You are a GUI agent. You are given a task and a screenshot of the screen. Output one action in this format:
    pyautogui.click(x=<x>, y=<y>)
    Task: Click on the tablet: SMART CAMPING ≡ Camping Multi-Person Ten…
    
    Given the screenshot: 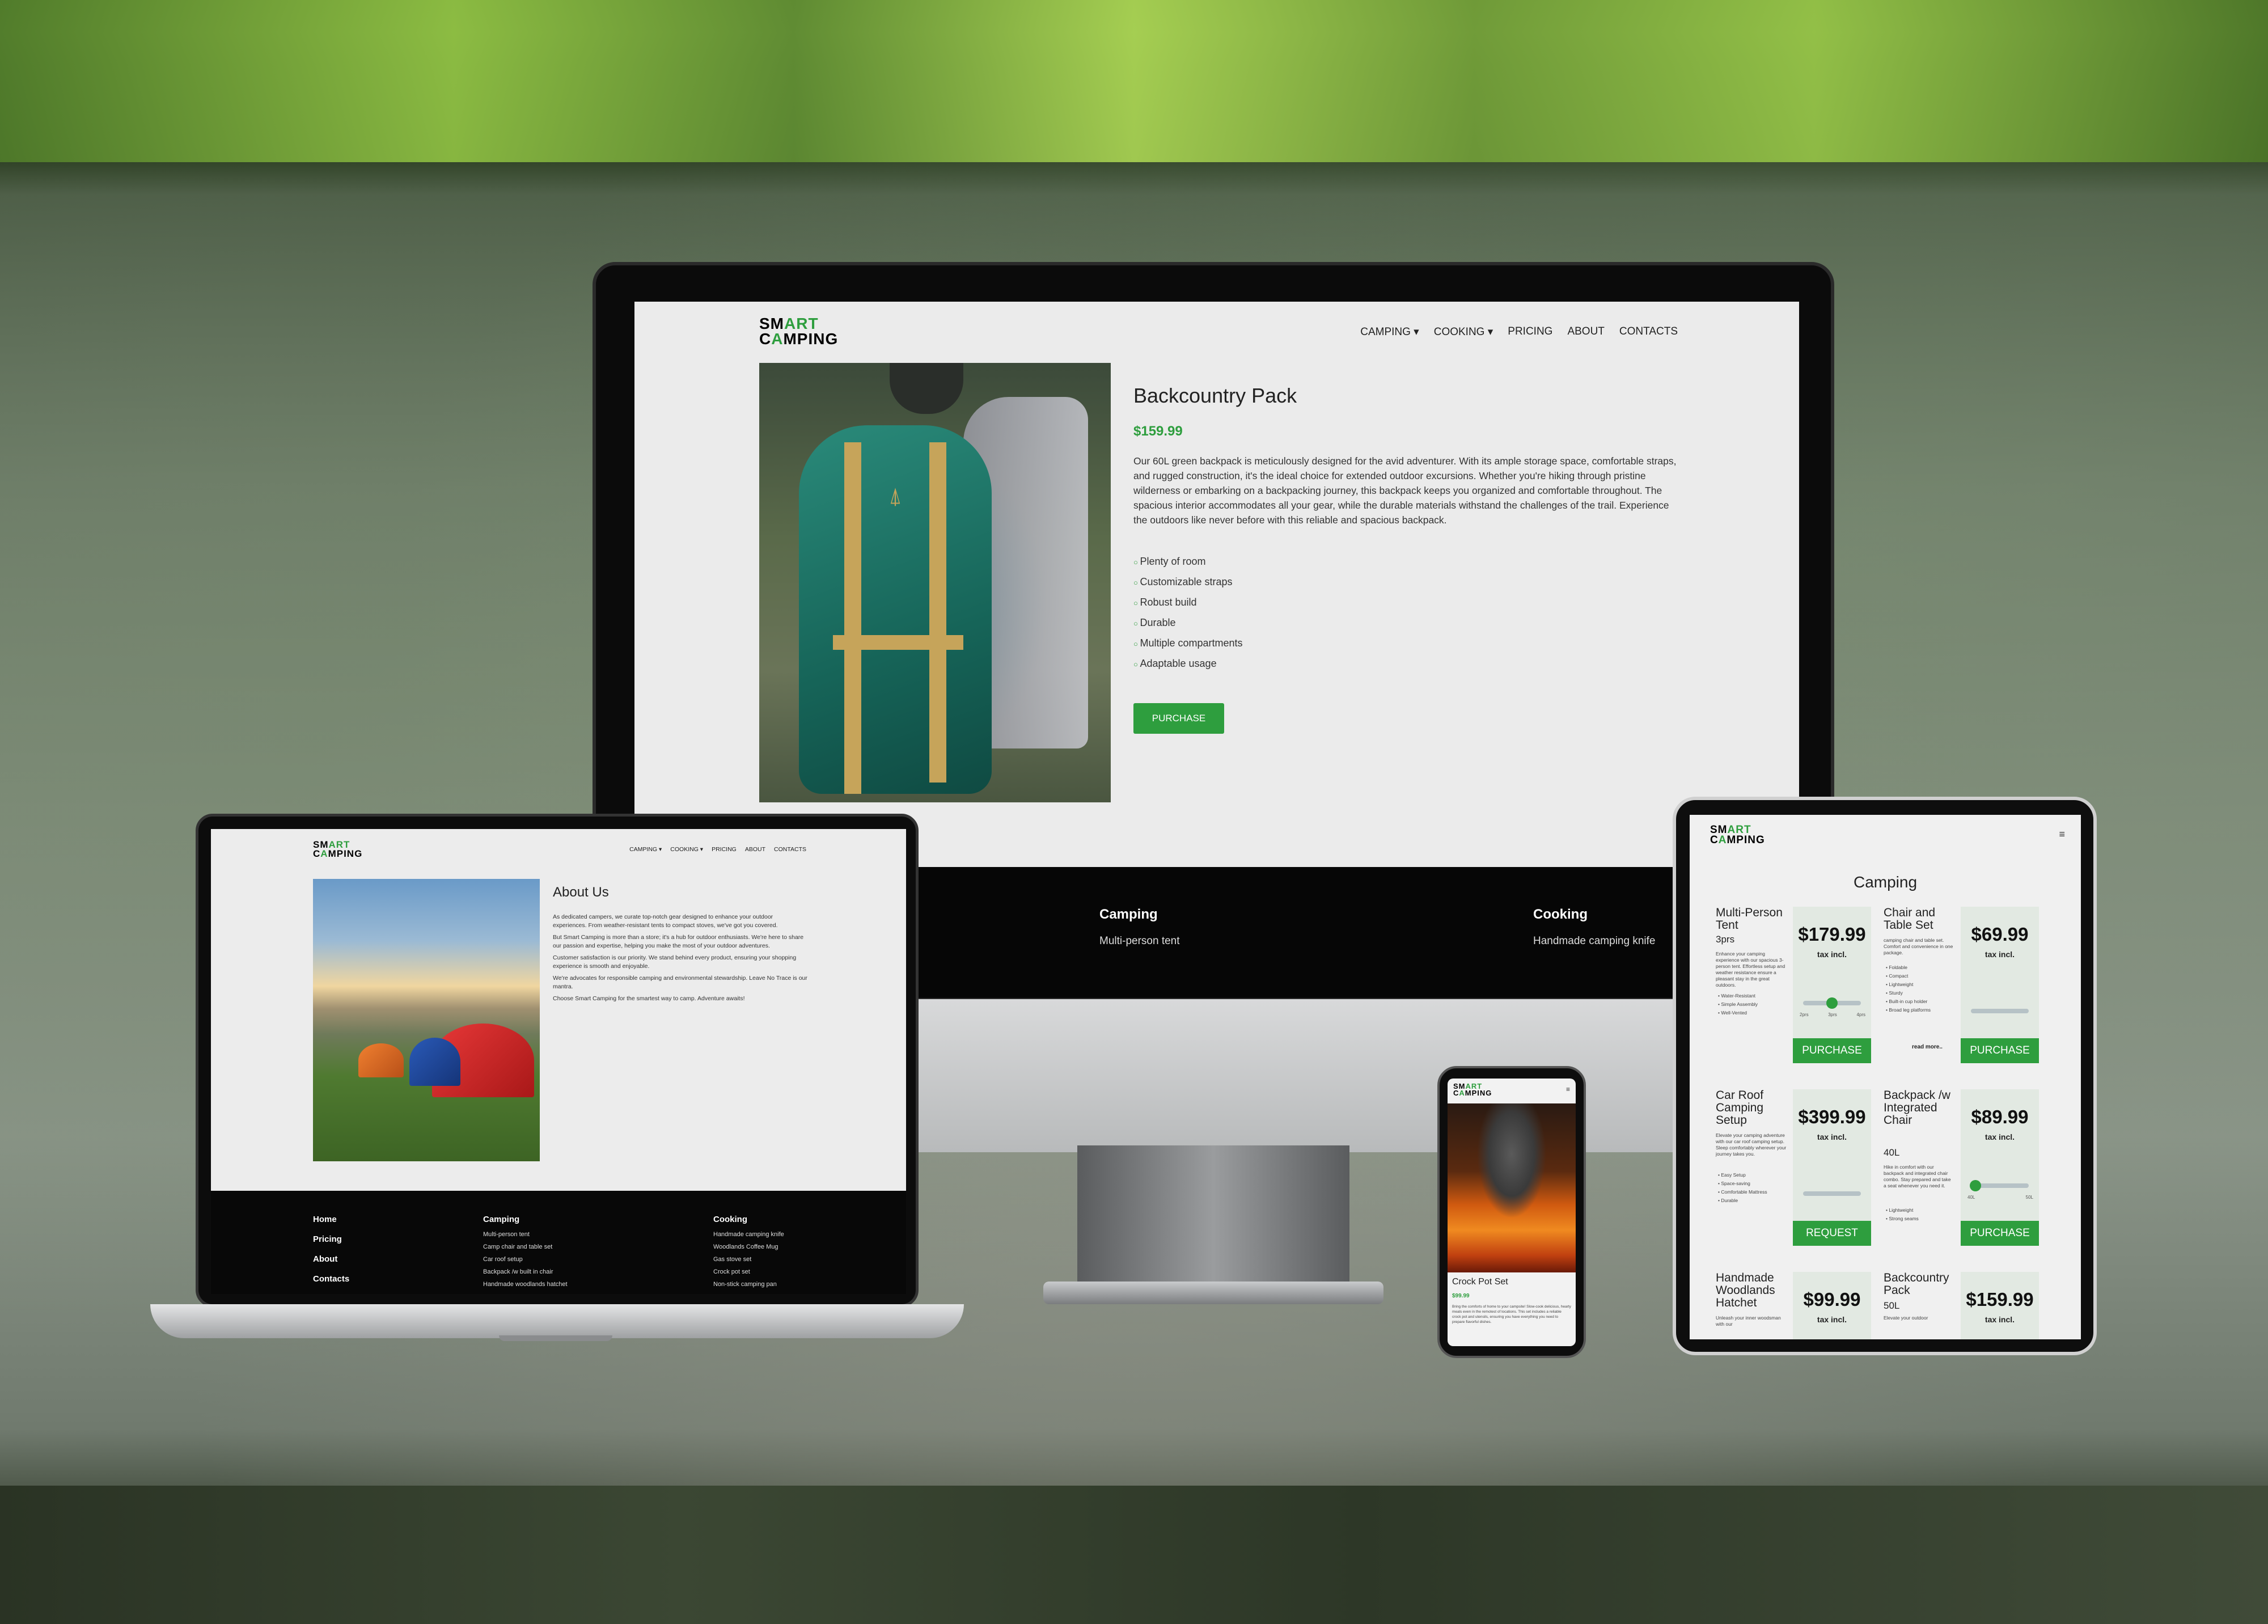 What is the action you would take?
    pyautogui.click(x=1885, y=1076)
    